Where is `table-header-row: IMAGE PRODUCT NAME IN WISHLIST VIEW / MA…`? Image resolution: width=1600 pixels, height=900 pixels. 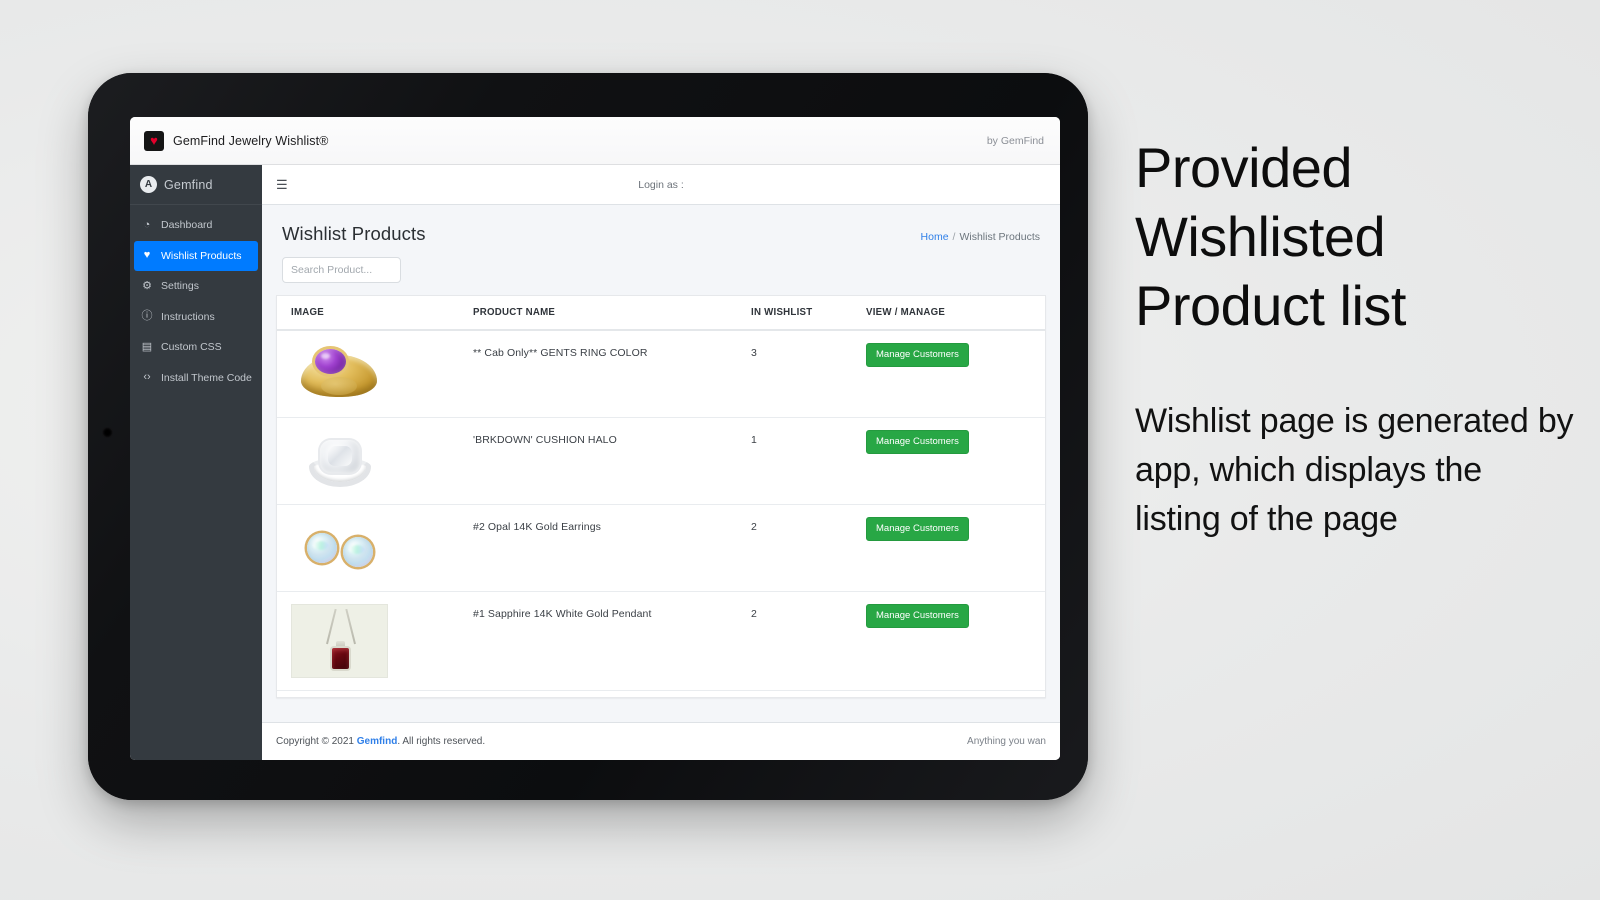 table-header-row: IMAGE PRODUCT NAME IN WISHLIST VIEW / MA… is located at coordinates (661, 313).